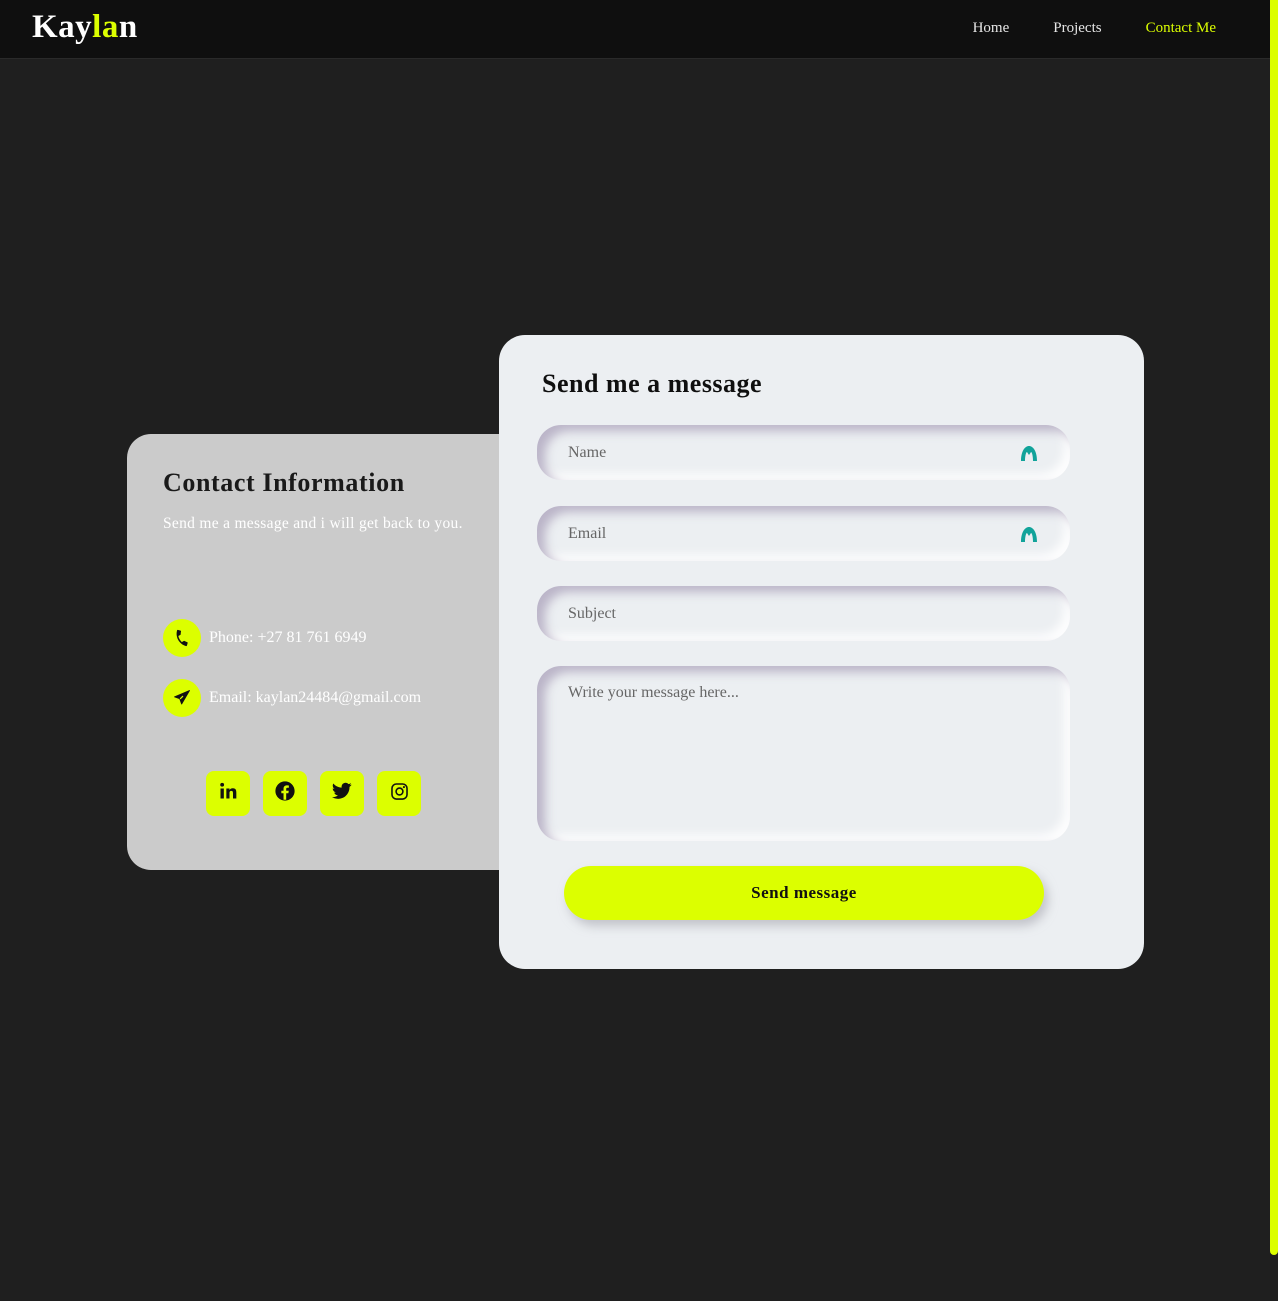 Image resolution: width=1278 pixels, height=1301 pixels. What do you see at coordinates (284, 482) in the screenshot?
I see `contact-info-title: Contact Information` at bounding box center [284, 482].